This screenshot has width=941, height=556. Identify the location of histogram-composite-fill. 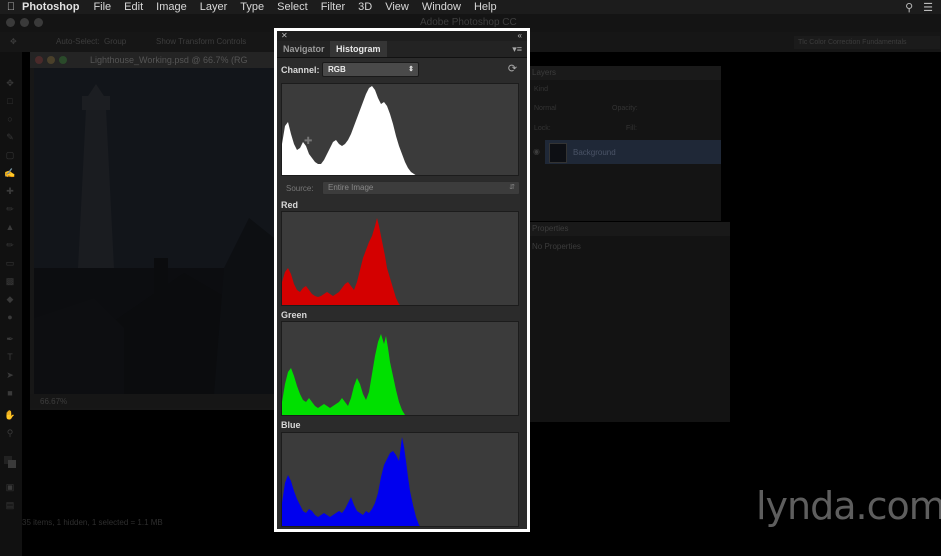
(349, 130).